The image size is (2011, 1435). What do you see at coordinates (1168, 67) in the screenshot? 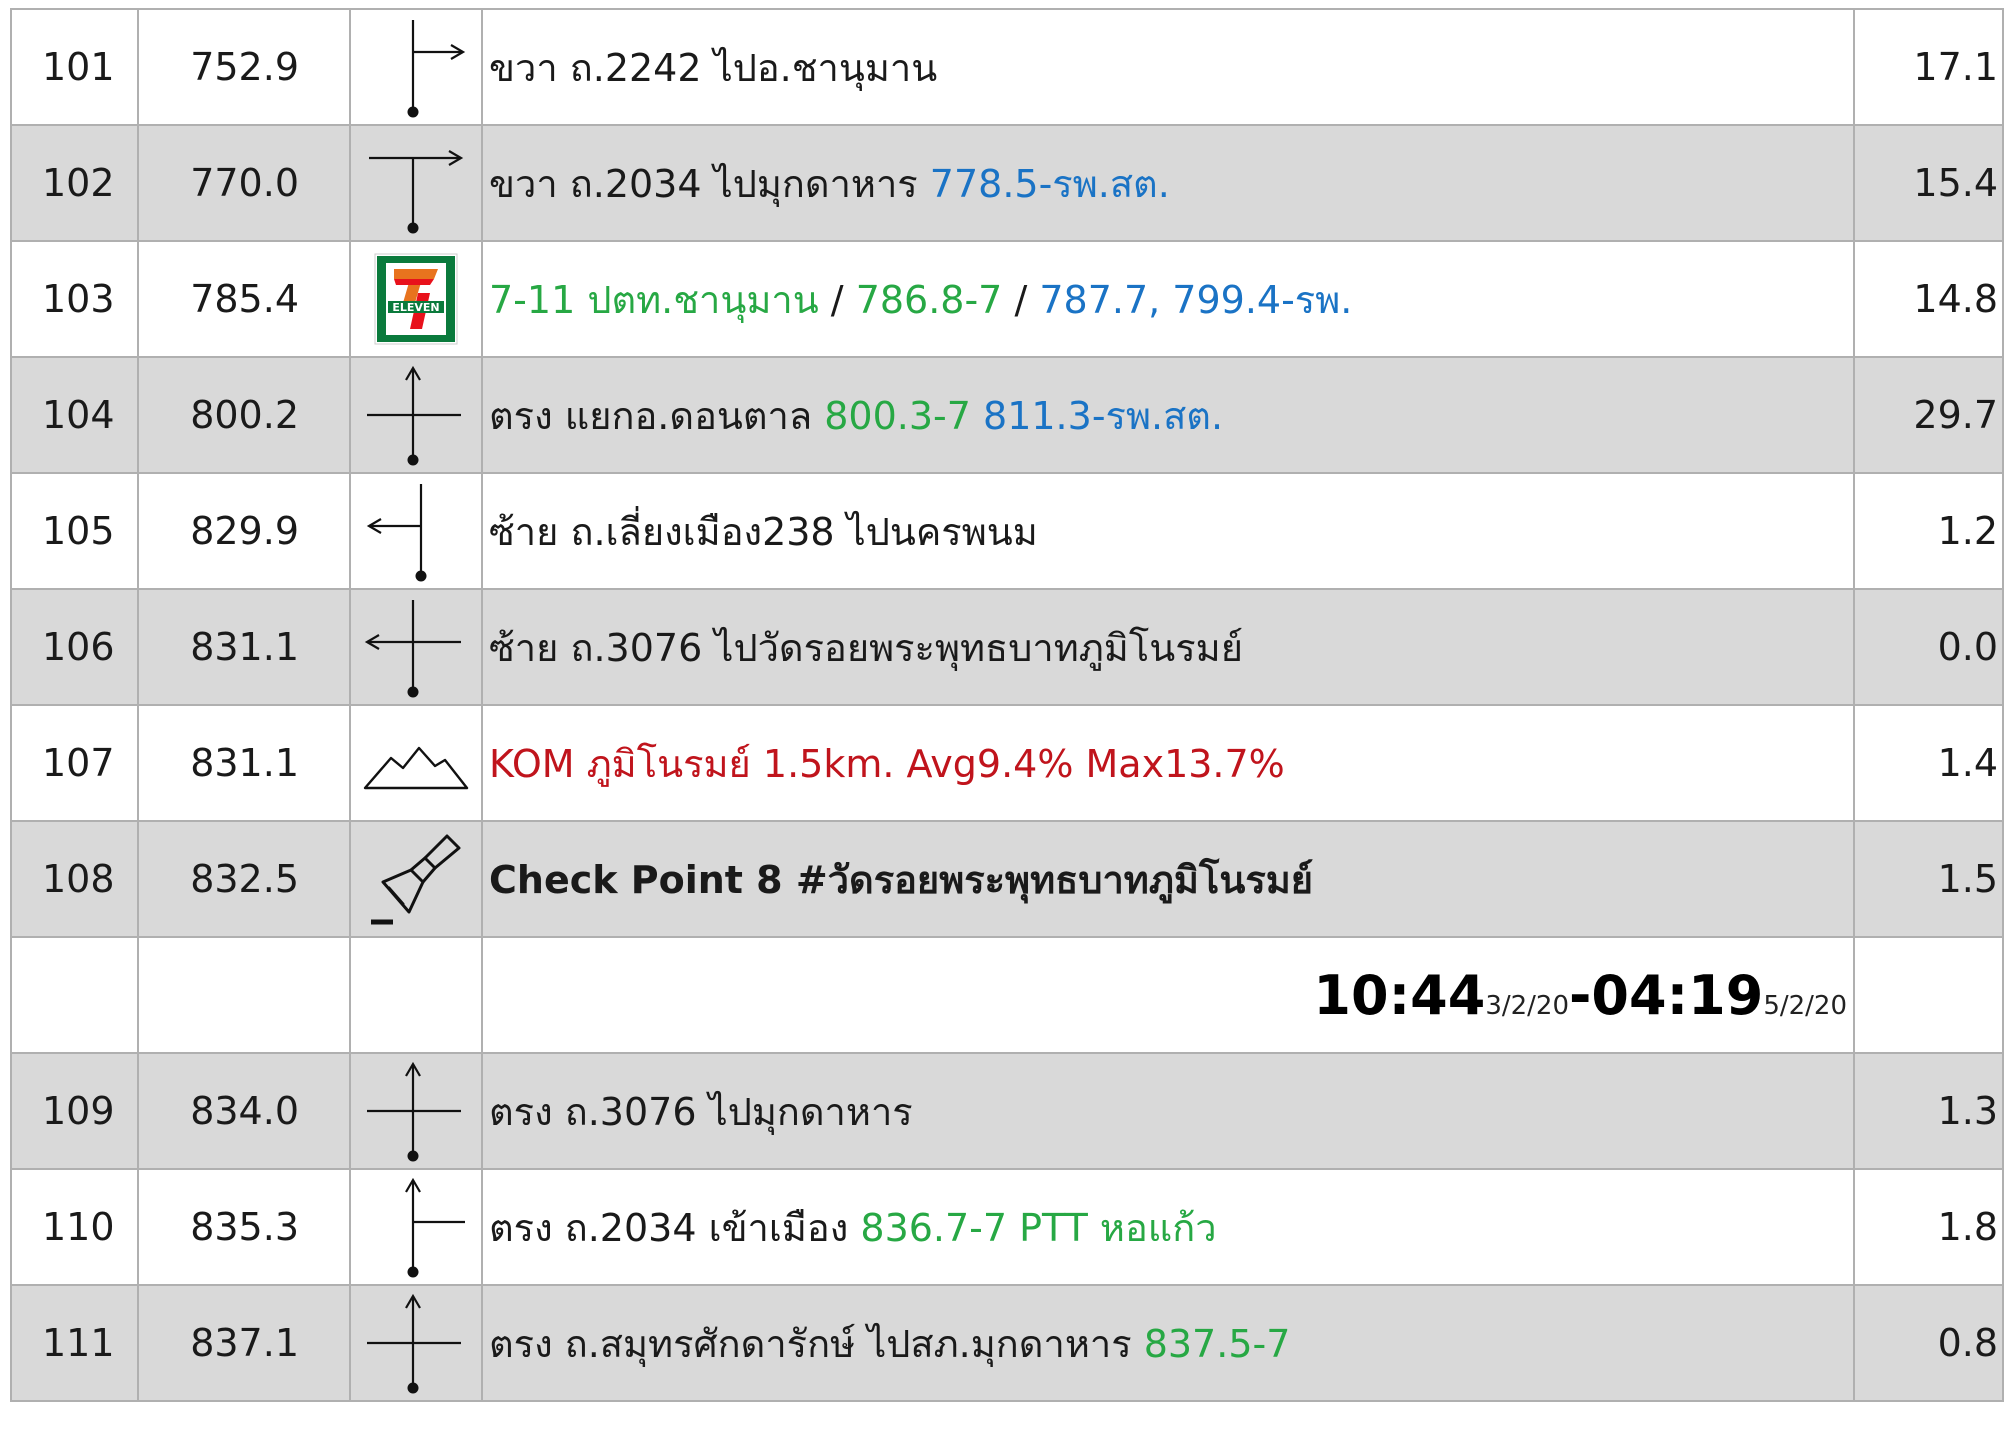
I see `instruction: ขวา ถ.2242 ไปอ.ชานุมาน` at bounding box center [1168, 67].